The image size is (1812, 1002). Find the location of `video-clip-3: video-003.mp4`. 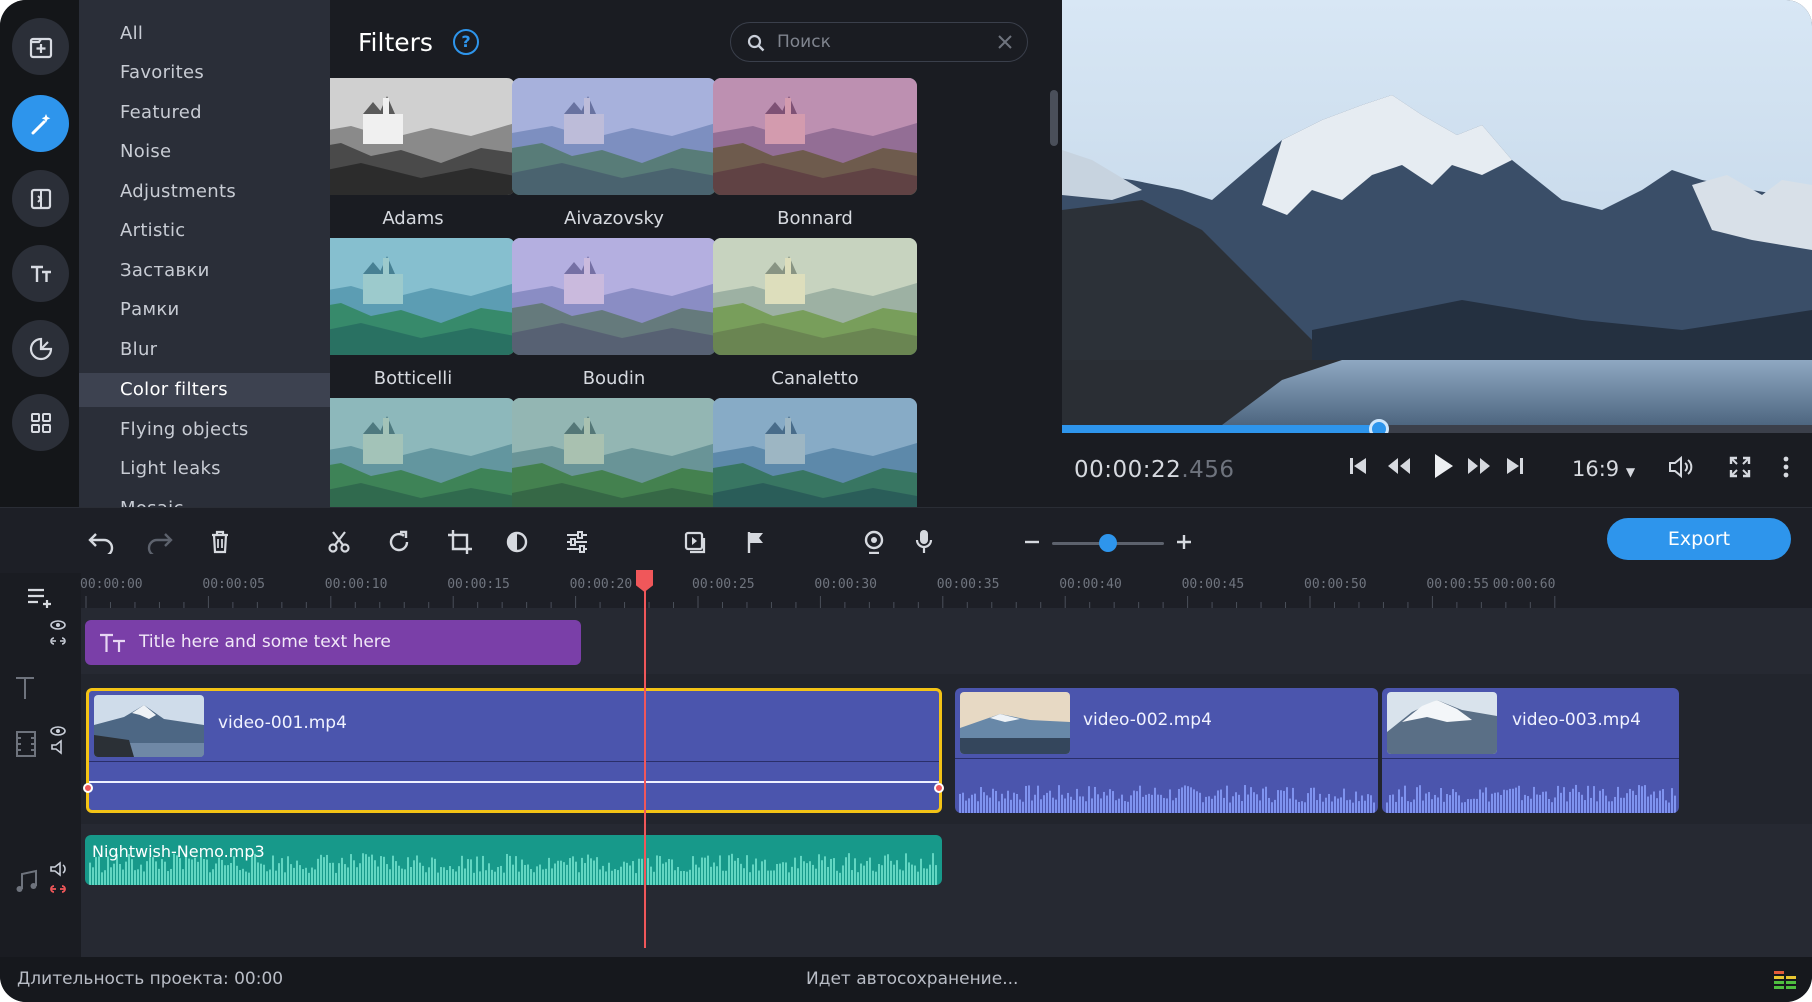

video-clip-3: video-003.mp4 is located at coordinates (1530, 750).